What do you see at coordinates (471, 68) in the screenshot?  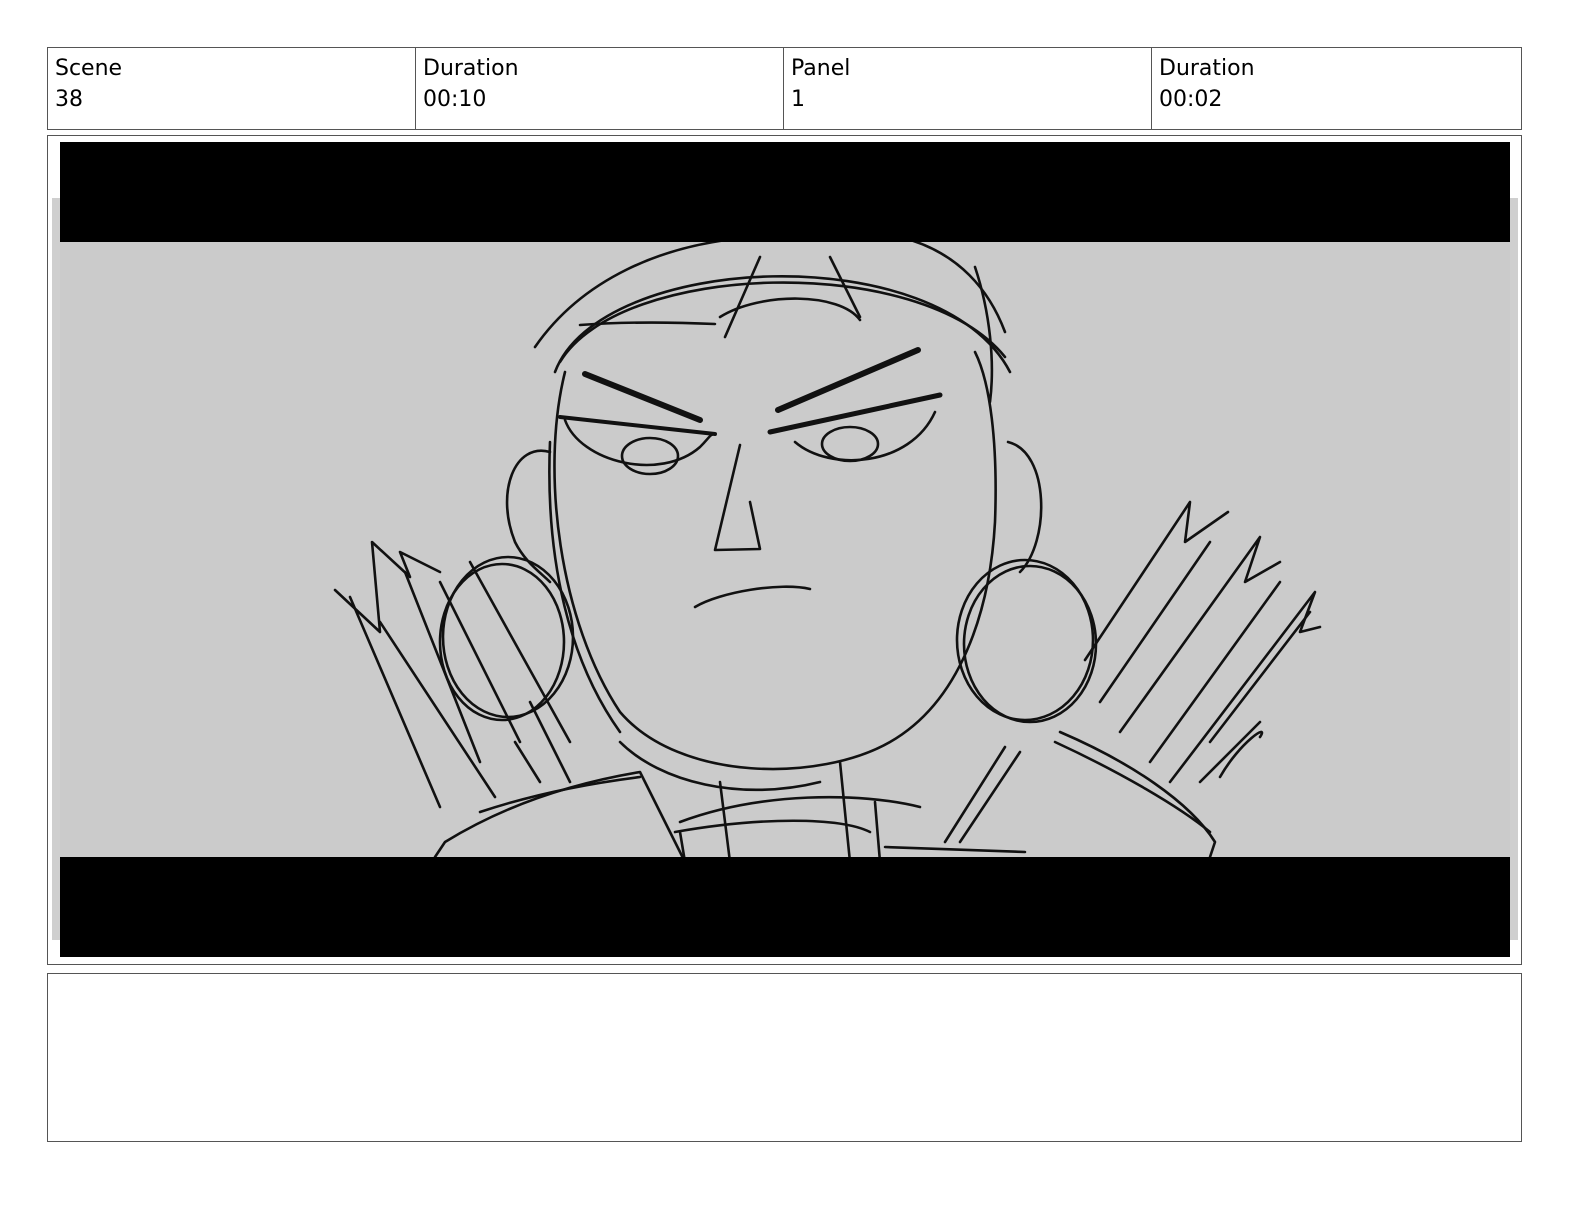 I see `scene-duration-label: Duration` at bounding box center [471, 68].